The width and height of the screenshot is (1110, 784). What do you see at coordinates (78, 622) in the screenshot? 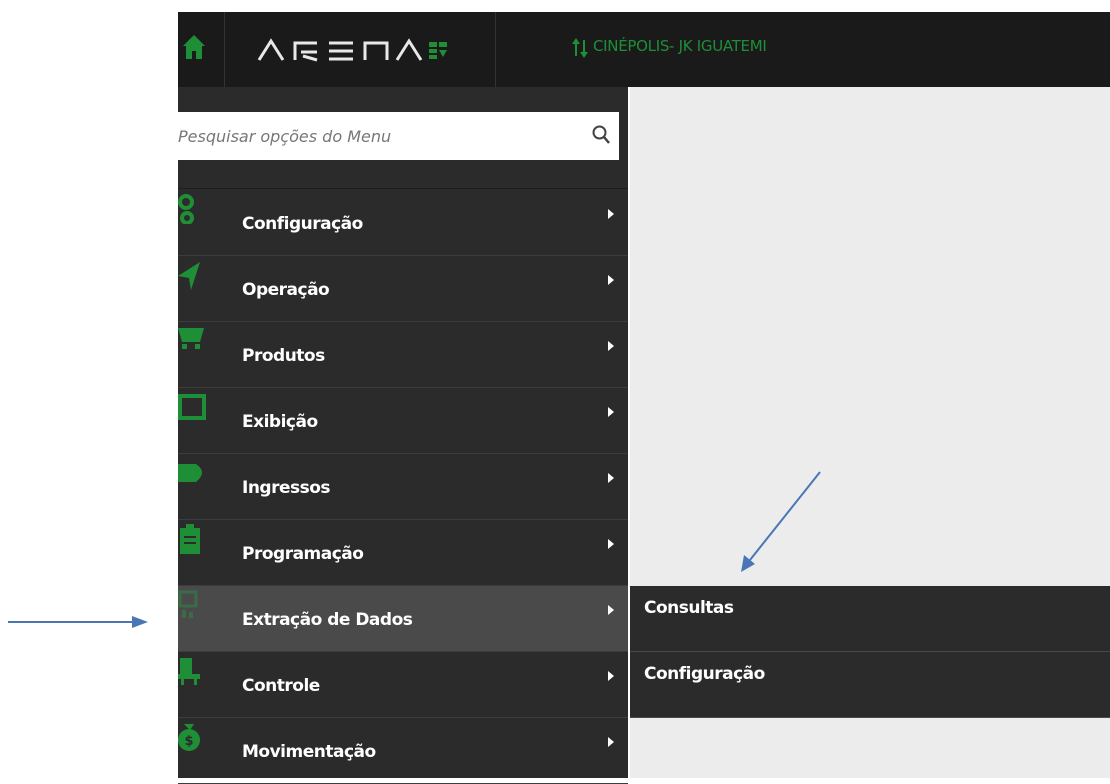
I see `annotation-arrow-left` at bounding box center [78, 622].